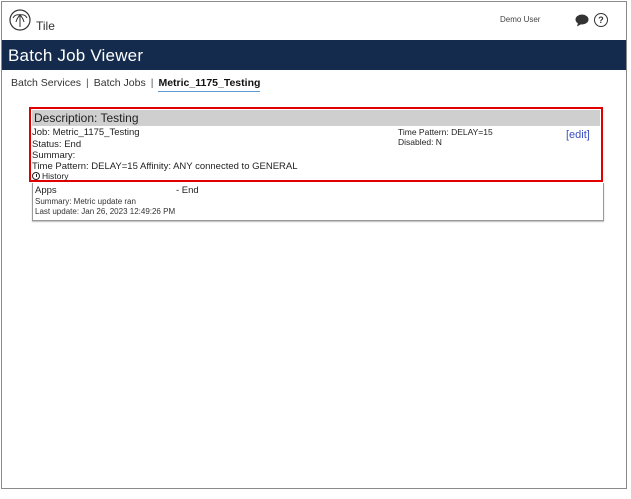  I want to click on palm-logo-icon, so click(20, 20).